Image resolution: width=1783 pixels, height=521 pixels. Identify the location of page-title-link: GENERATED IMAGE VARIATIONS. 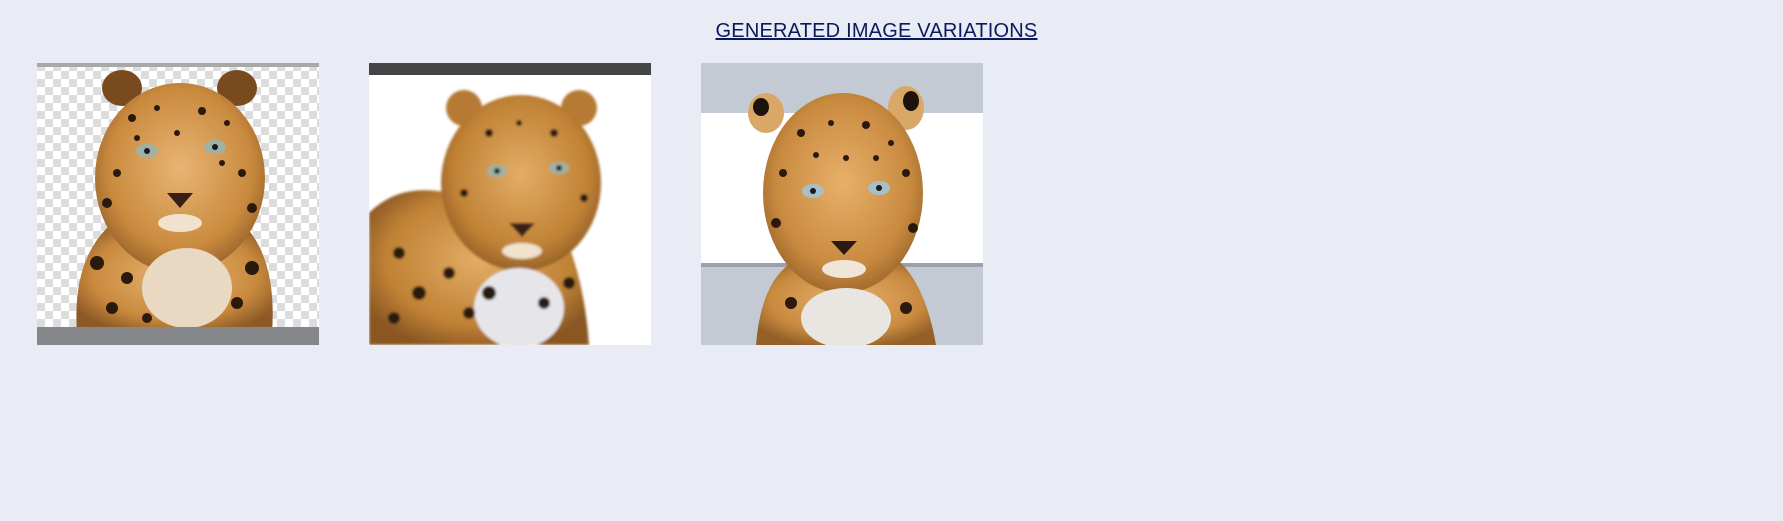
(877, 31).